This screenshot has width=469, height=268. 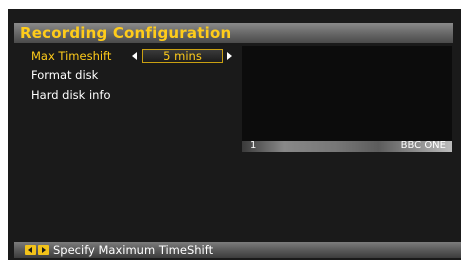 What do you see at coordinates (43, 250) in the screenshot?
I see `right-key-icon` at bounding box center [43, 250].